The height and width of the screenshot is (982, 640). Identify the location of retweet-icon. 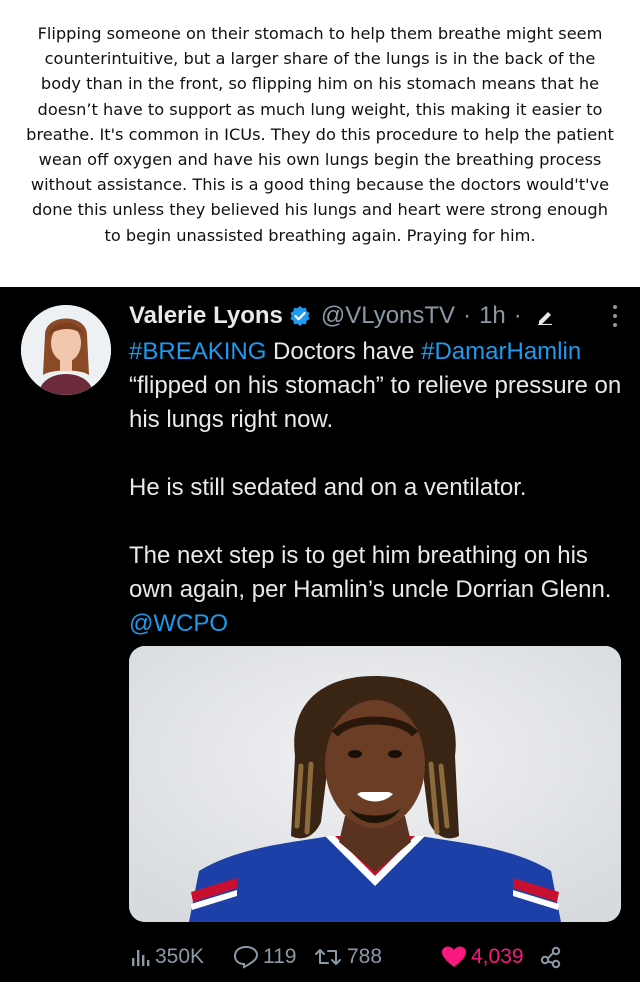
(328, 957).